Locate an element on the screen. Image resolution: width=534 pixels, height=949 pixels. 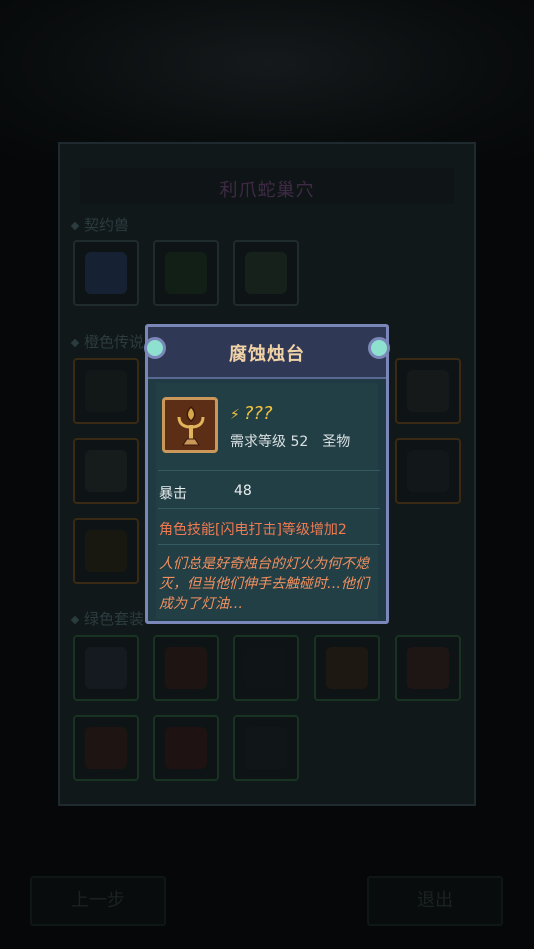
tooltip-title: 腐蚀烛台 is located at coordinates (267, 354).